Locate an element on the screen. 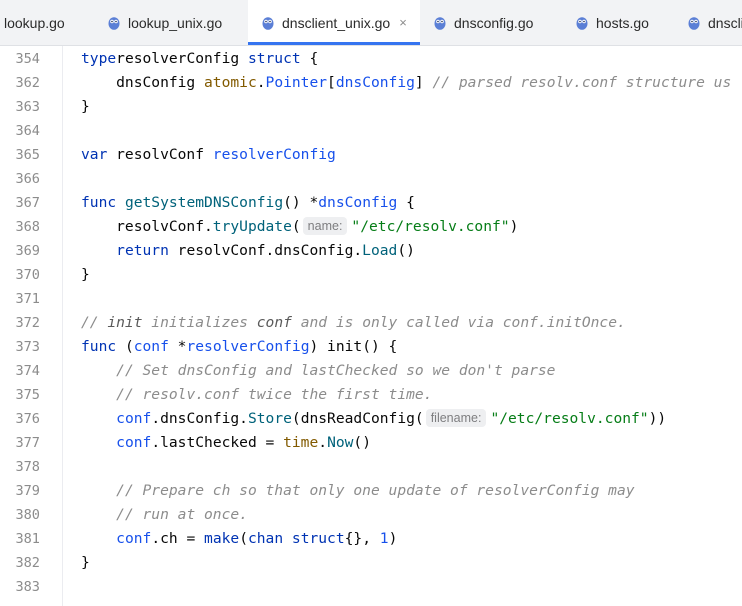 This screenshot has width=742, height=606. code-line: 380 // run at once. is located at coordinates (371, 515).